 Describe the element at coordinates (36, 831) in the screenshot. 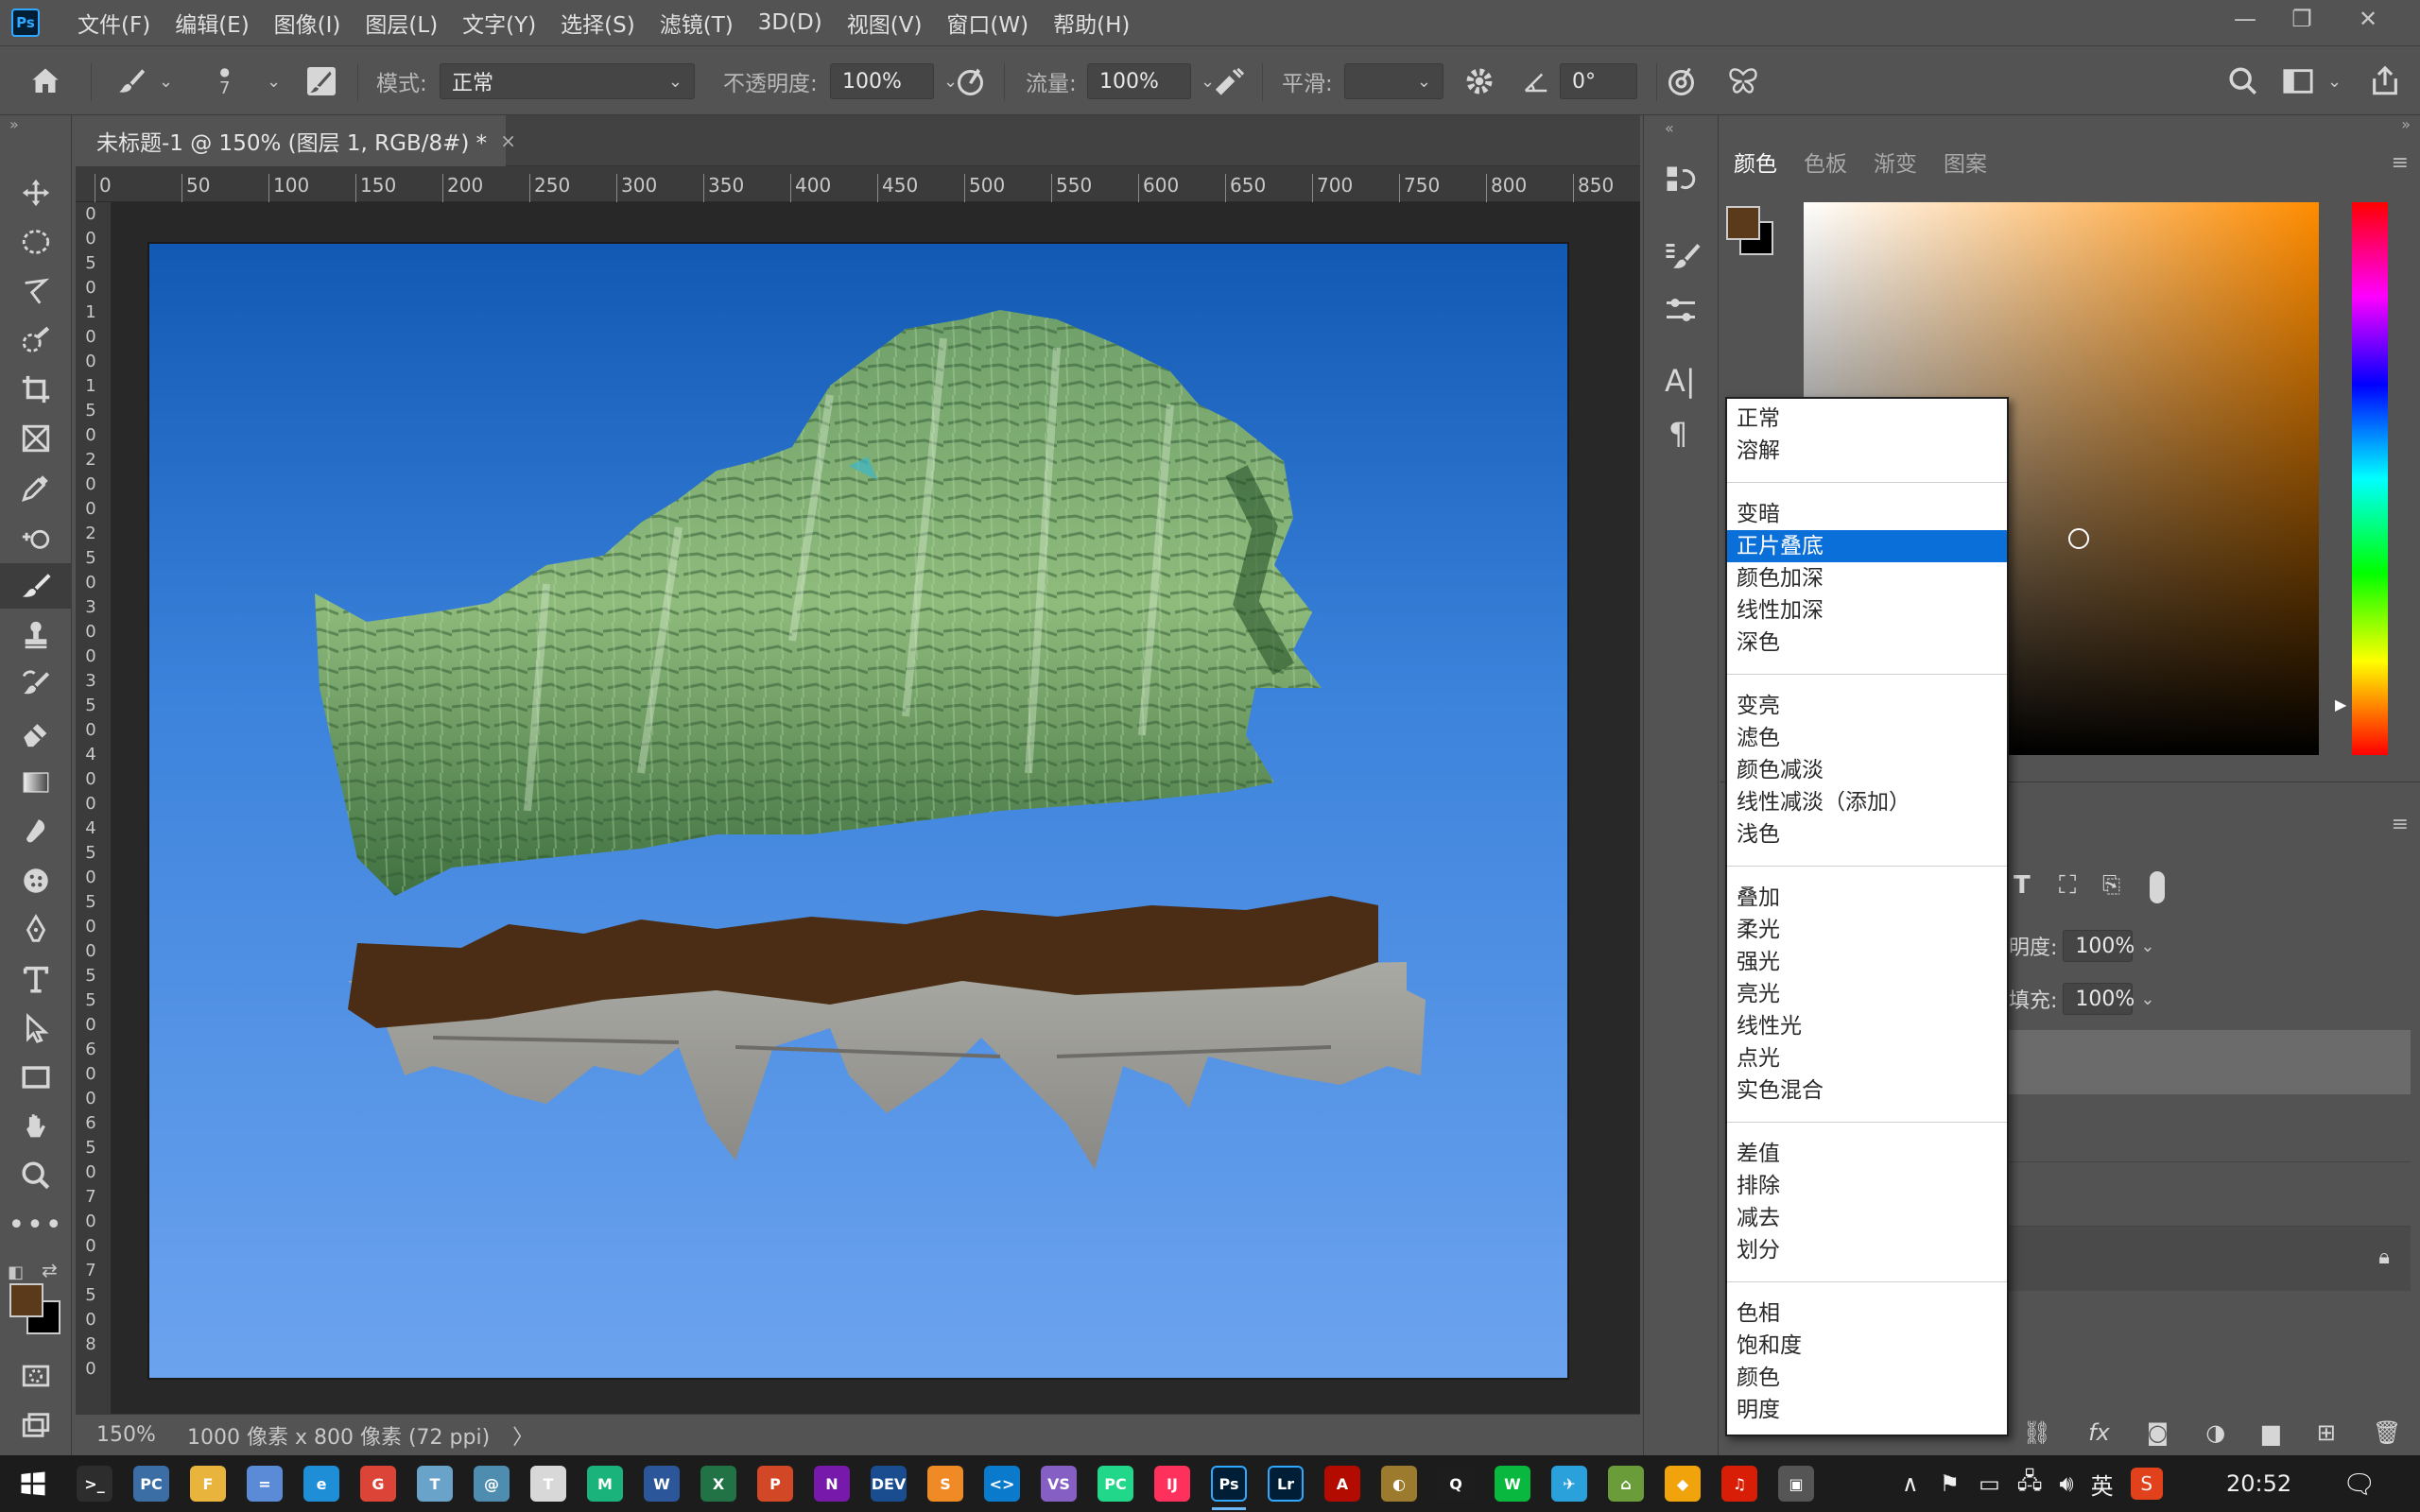

I see `blur-tool` at that location.